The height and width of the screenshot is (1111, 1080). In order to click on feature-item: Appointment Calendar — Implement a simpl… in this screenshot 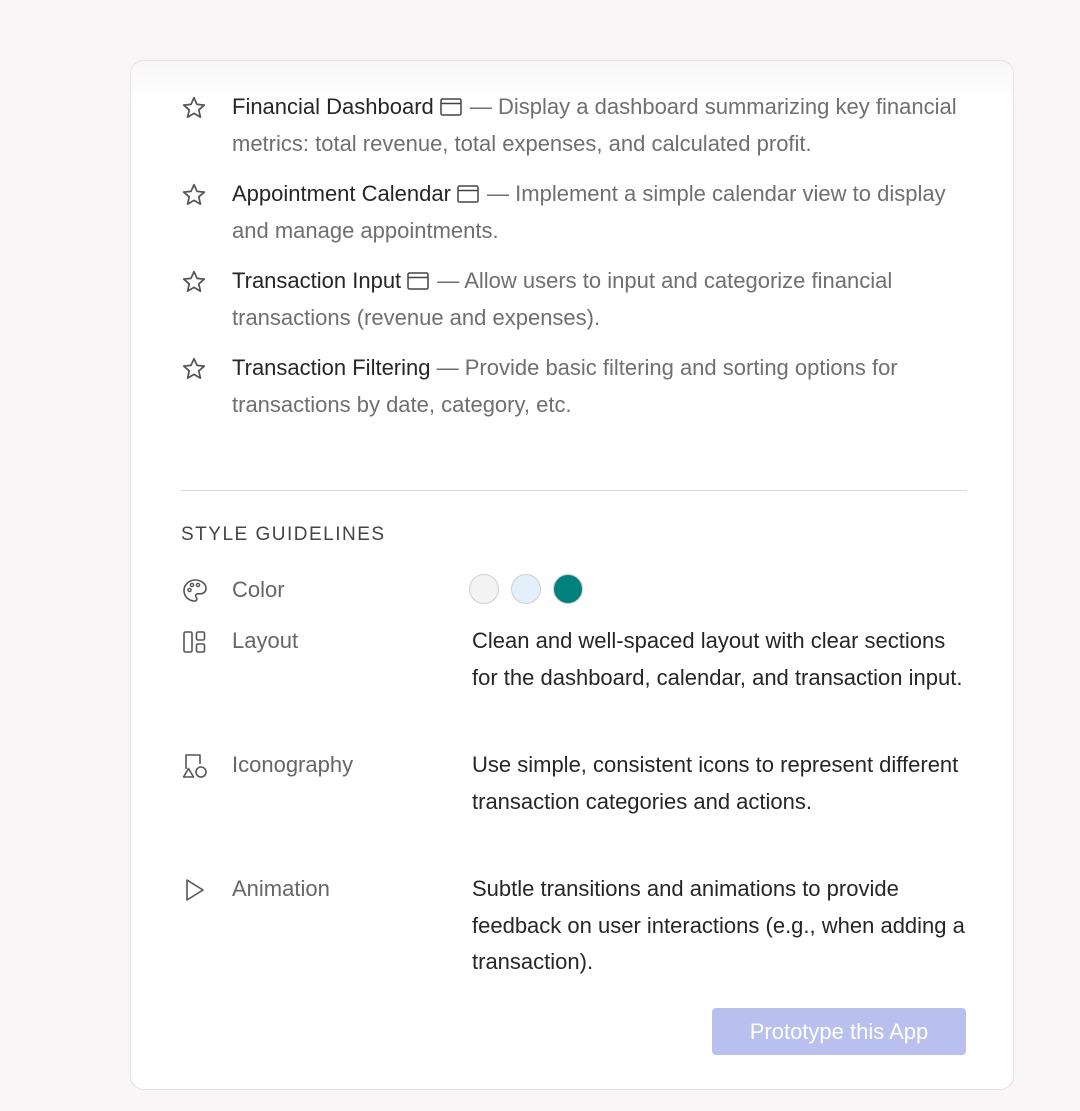, I will do `click(576, 212)`.